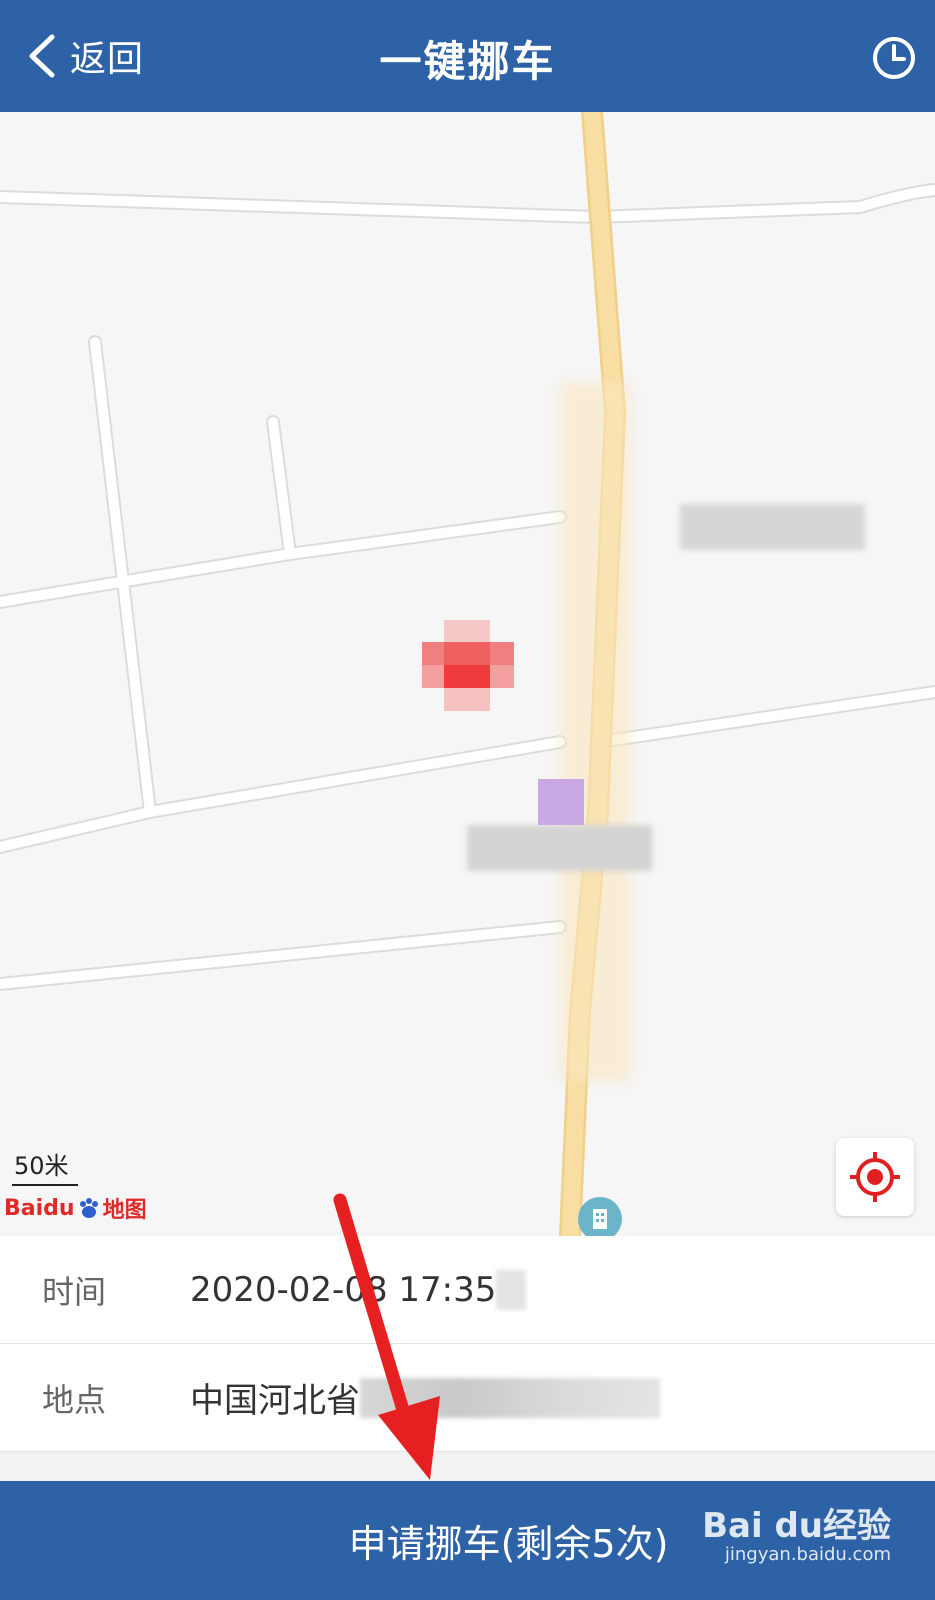 Image resolution: width=935 pixels, height=1600 pixels. I want to click on time-row: 时间 2020-02-08 17:35, so click(467, 1290).